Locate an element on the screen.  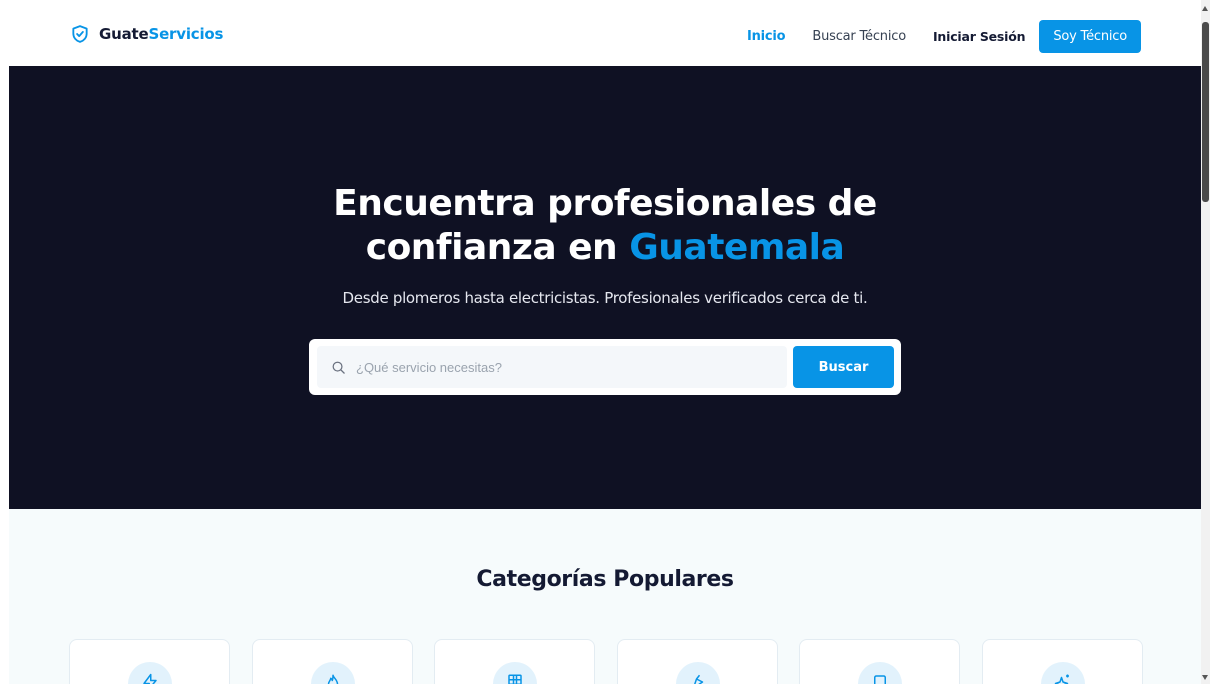
building-icon is located at coordinates (515, 679).